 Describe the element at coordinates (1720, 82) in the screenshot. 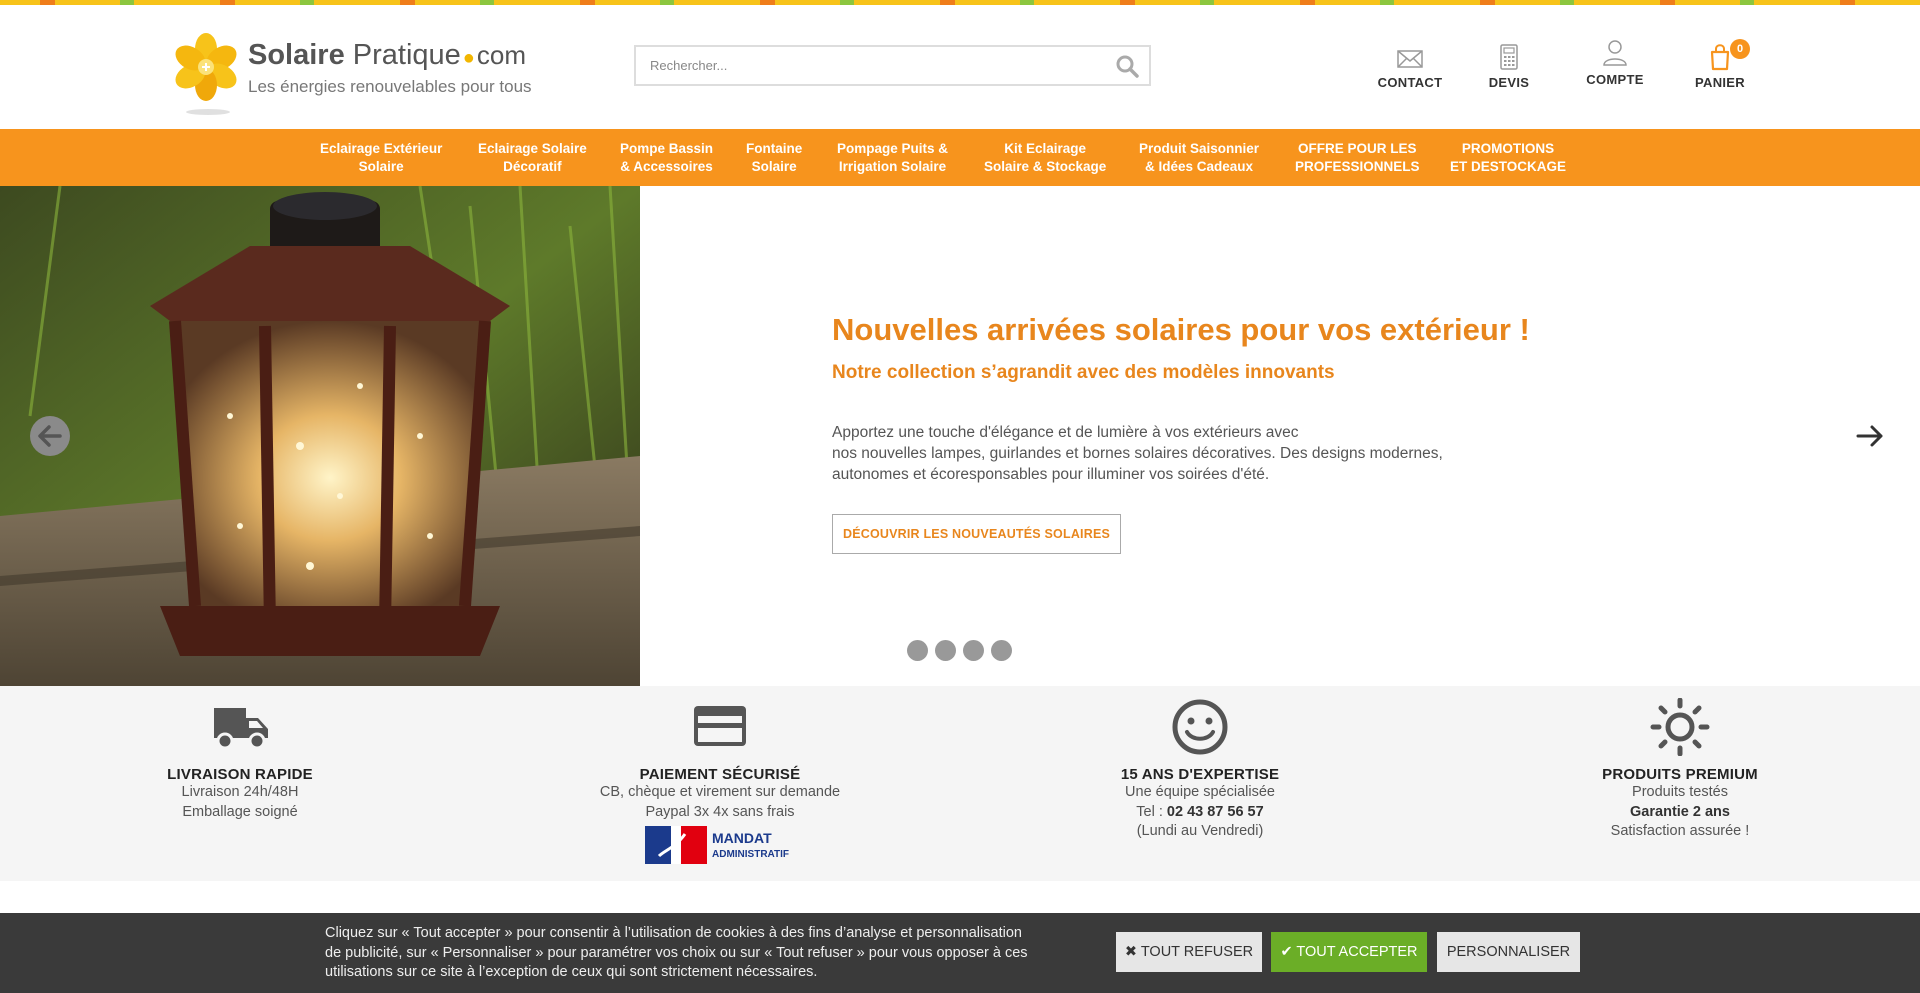

I see `cart-label: PANIER` at that location.